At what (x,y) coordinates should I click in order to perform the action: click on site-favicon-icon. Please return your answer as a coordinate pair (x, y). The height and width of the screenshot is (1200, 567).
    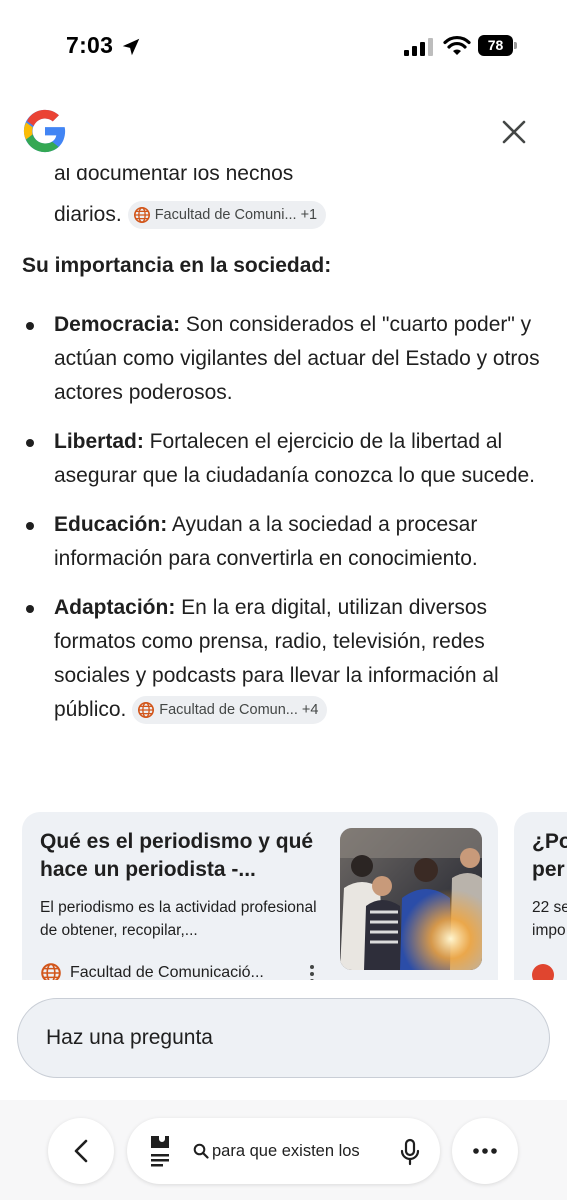
    Looking at the image, I should click on (543, 972).